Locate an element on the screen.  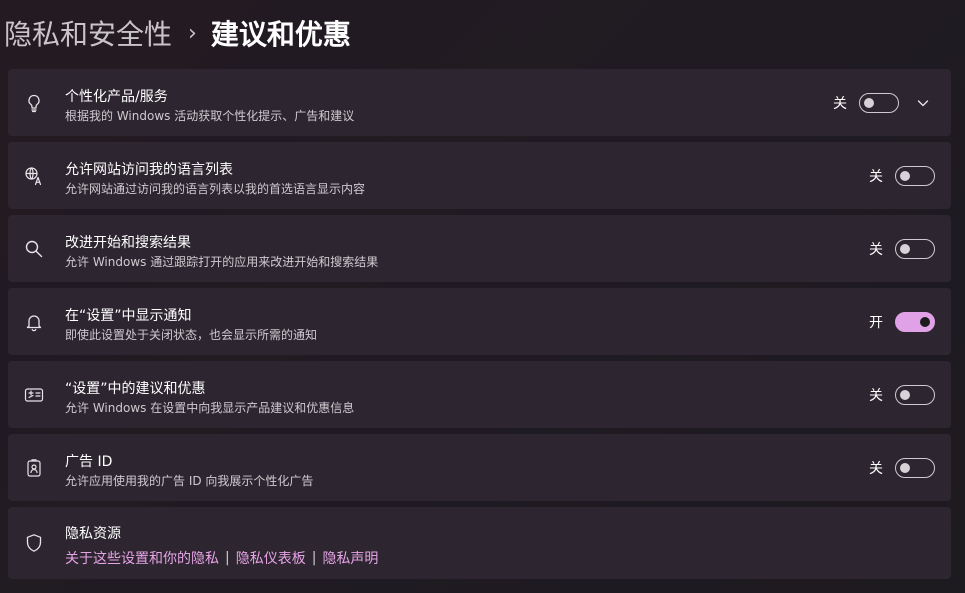
page-title: 建议和优惠 is located at coordinates (280, 34).